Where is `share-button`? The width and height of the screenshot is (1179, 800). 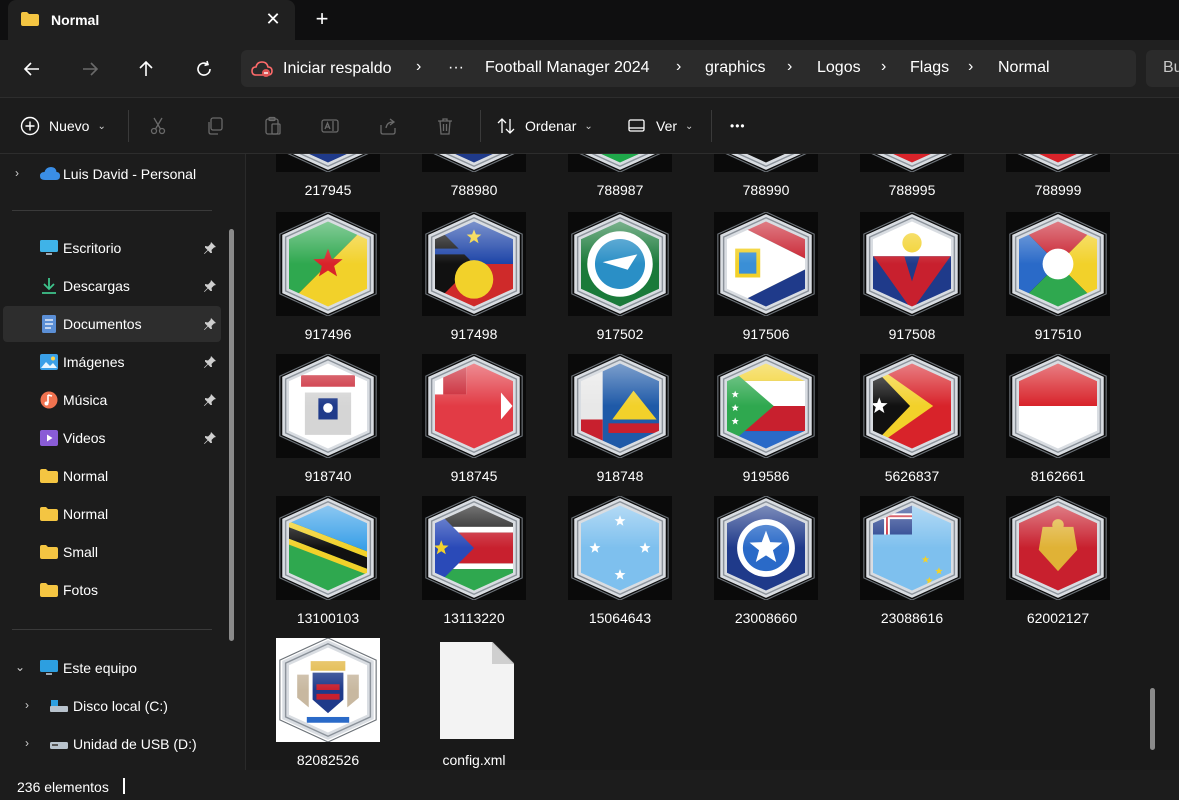 share-button is located at coordinates (388, 126).